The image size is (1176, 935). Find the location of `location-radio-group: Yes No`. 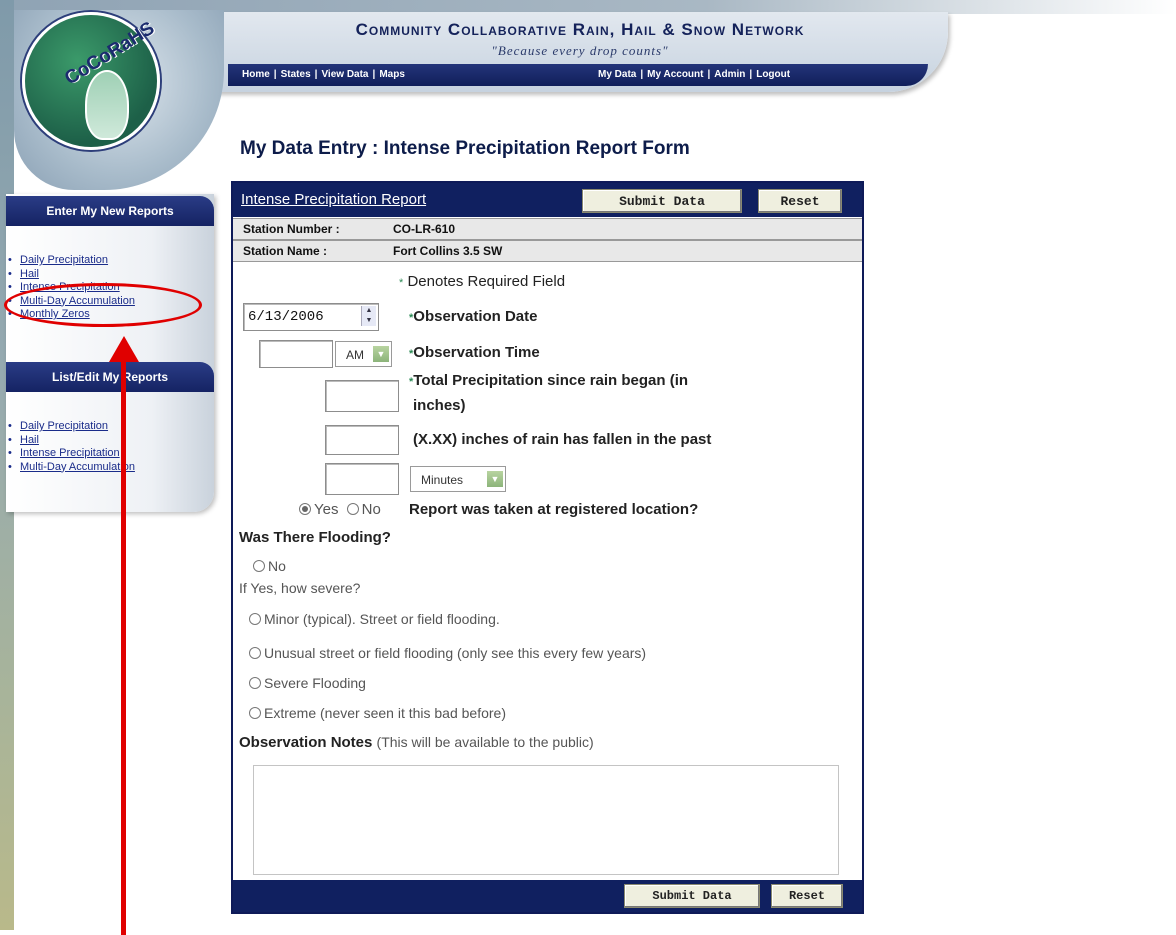

location-radio-group: Yes No is located at coordinates (340, 509).